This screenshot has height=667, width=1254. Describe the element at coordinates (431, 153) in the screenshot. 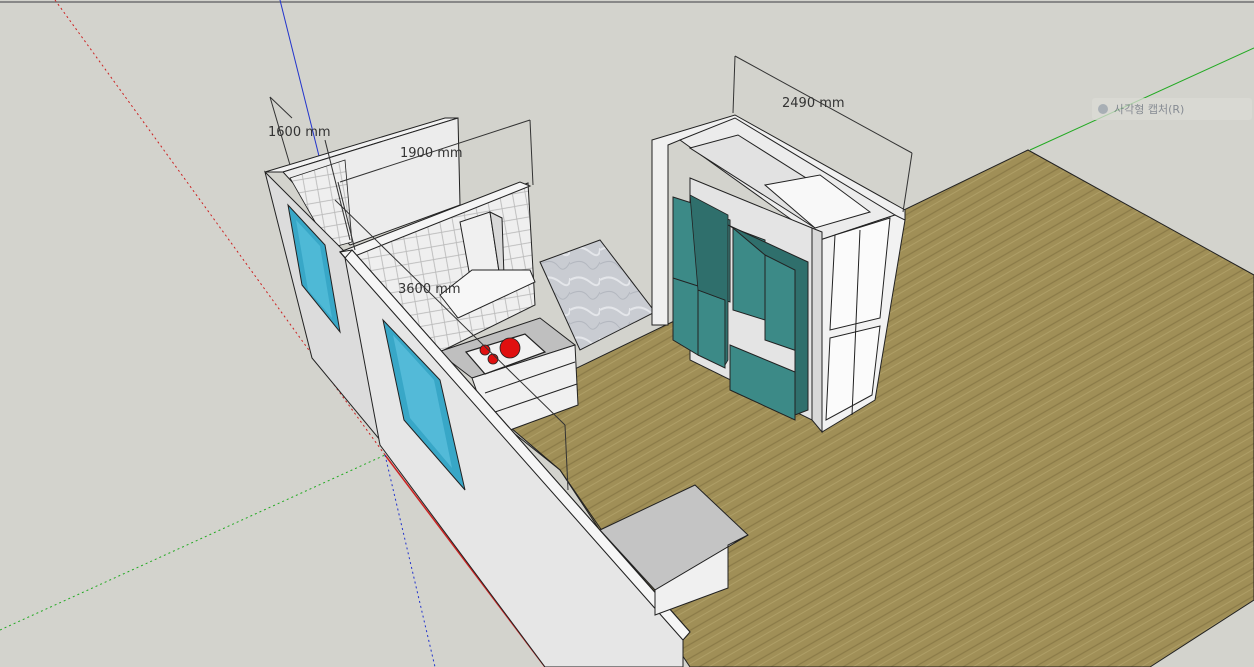

I see `dim-1900: 1900 mm` at that location.